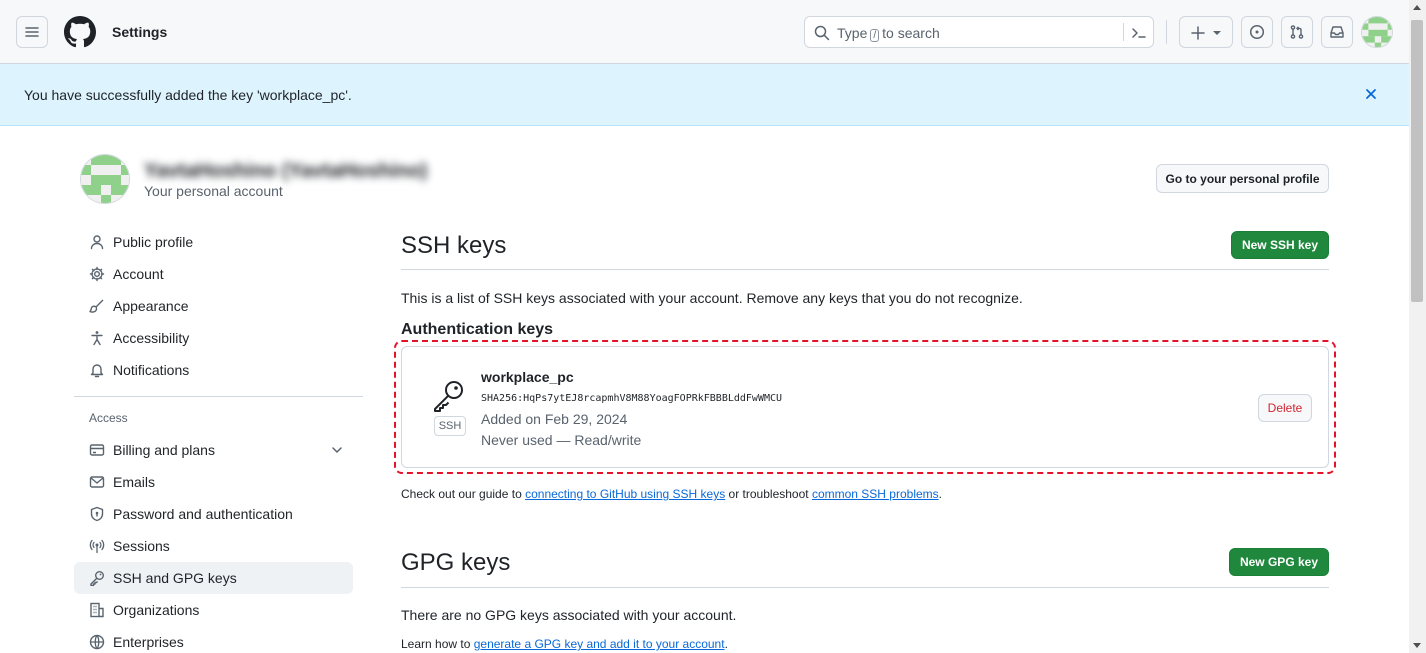 The width and height of the screenshot is (1426, 653). What do you see at coordinates (80, 32) in the screenshot?
I see `github-logo-icon` at bounding box center [80, 32].